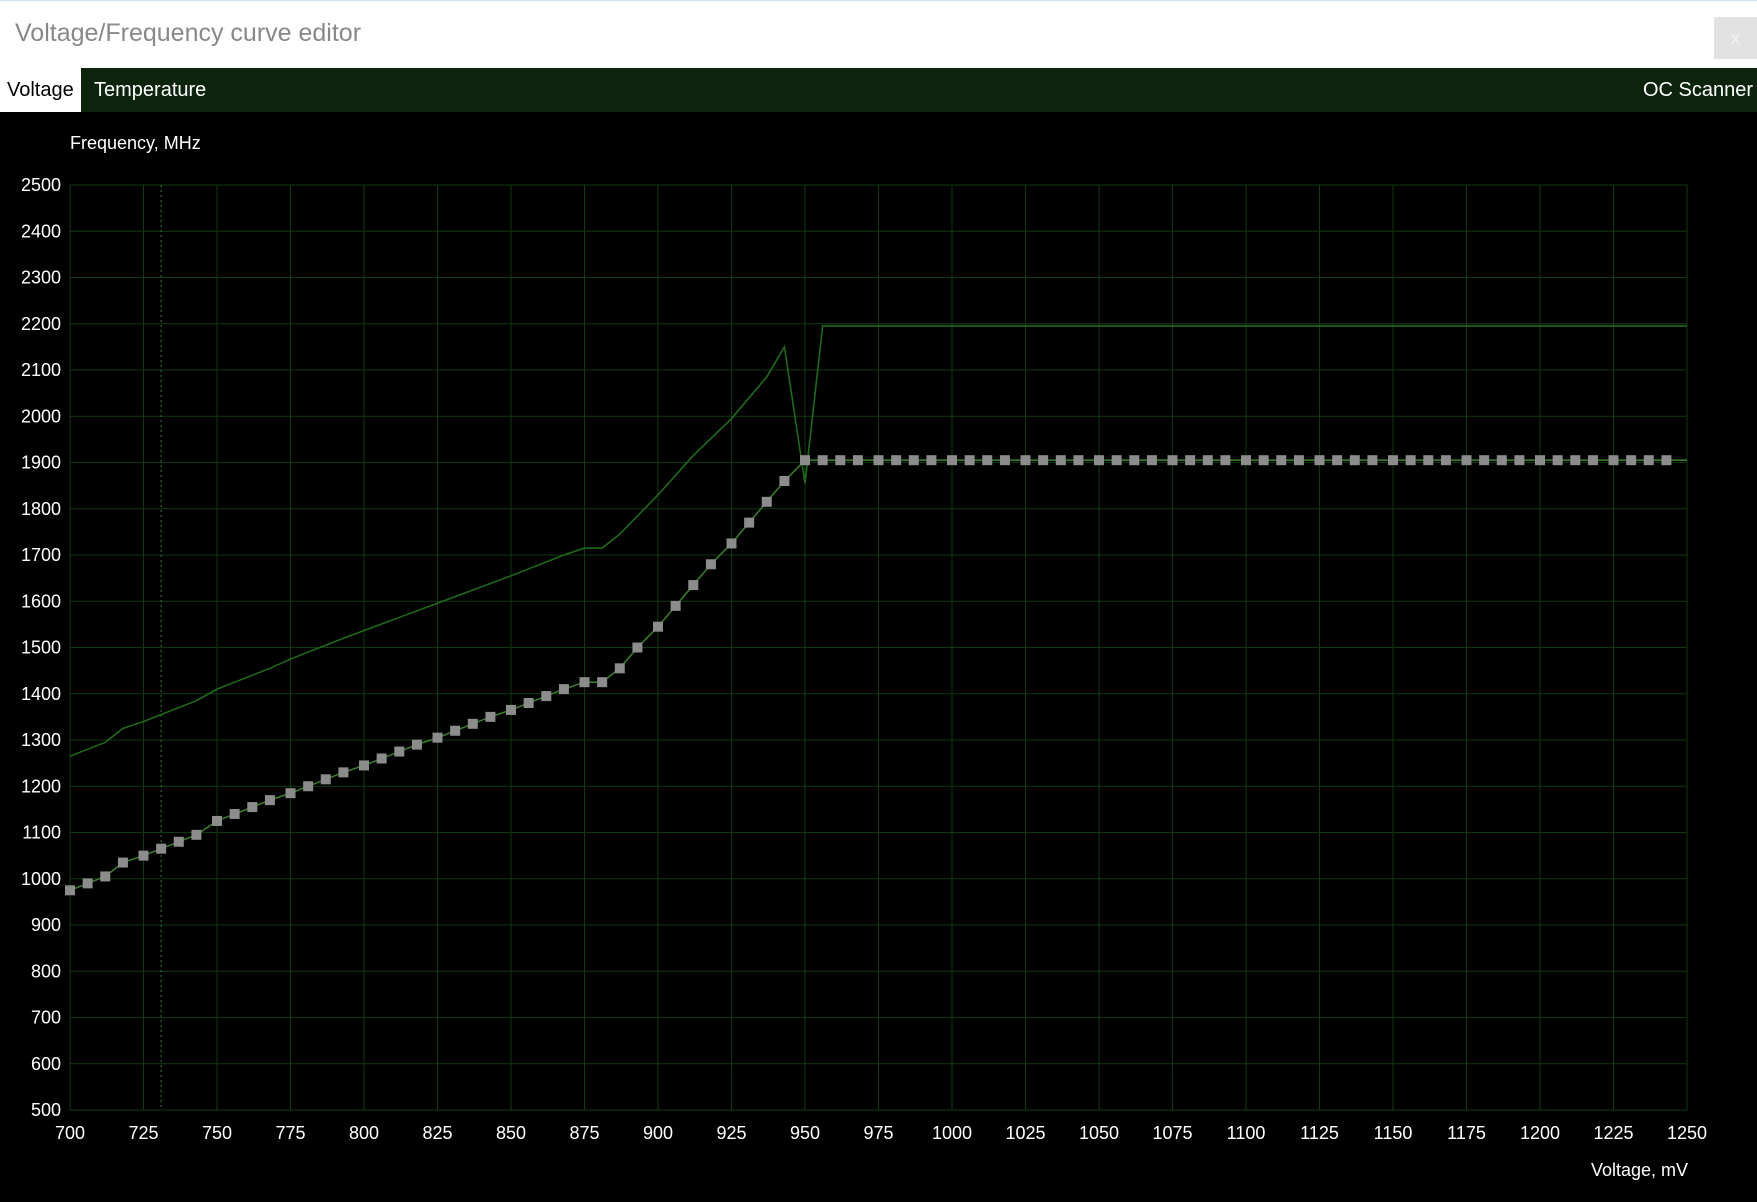 This screenshot has width=1757, height=1202. Describe the element at coordinates (41, 694) in the screenshot. I see `y-tick-label: 1400` at that location.